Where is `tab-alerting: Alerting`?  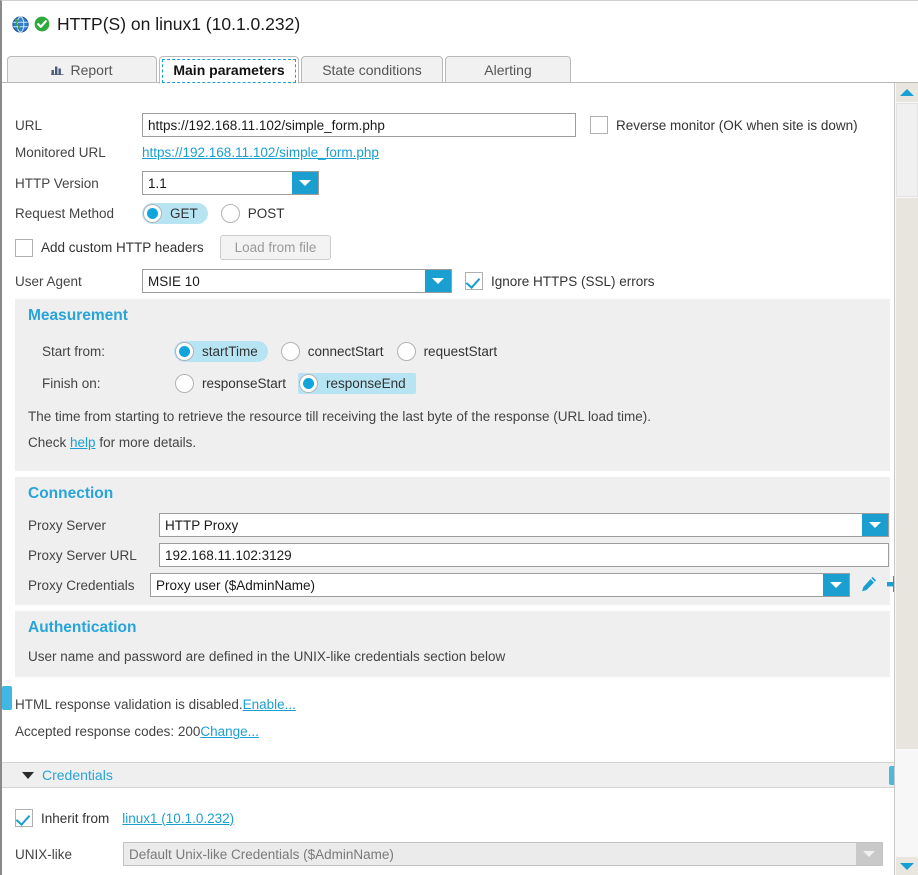
tab-alerting: Alerting is located at coordinates (508, 69).